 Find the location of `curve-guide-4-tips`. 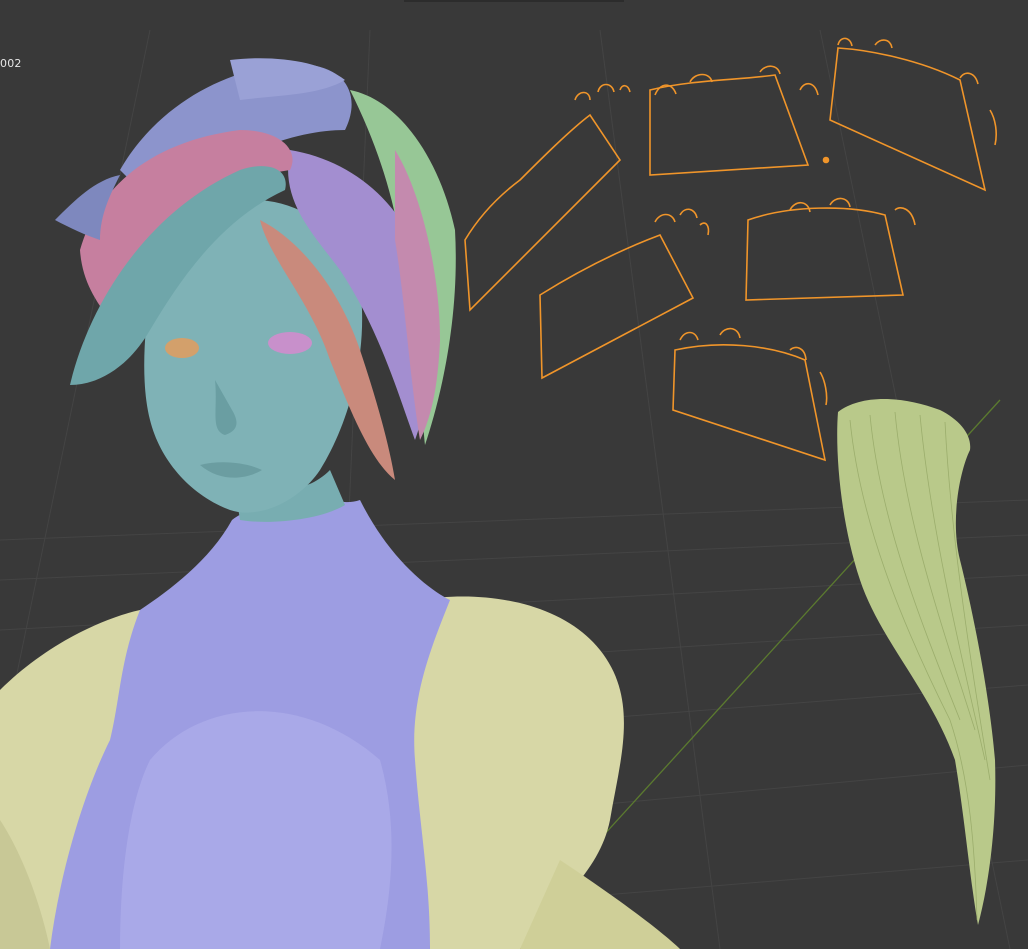

curve-guide-4-tips is located at coordinates (682, 222).